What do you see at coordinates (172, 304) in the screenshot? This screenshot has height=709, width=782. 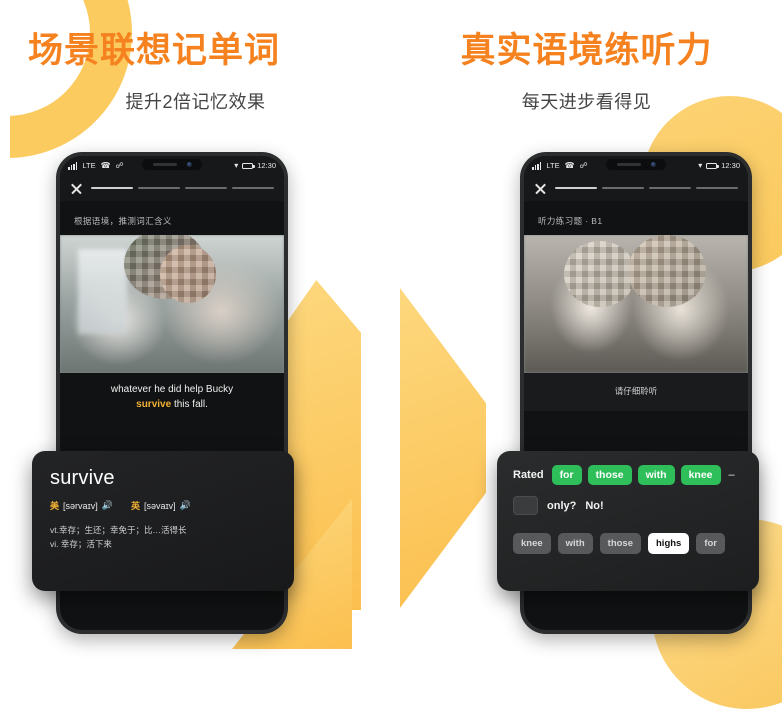 I see `video-frame-left` at bounding box center [172, 304].